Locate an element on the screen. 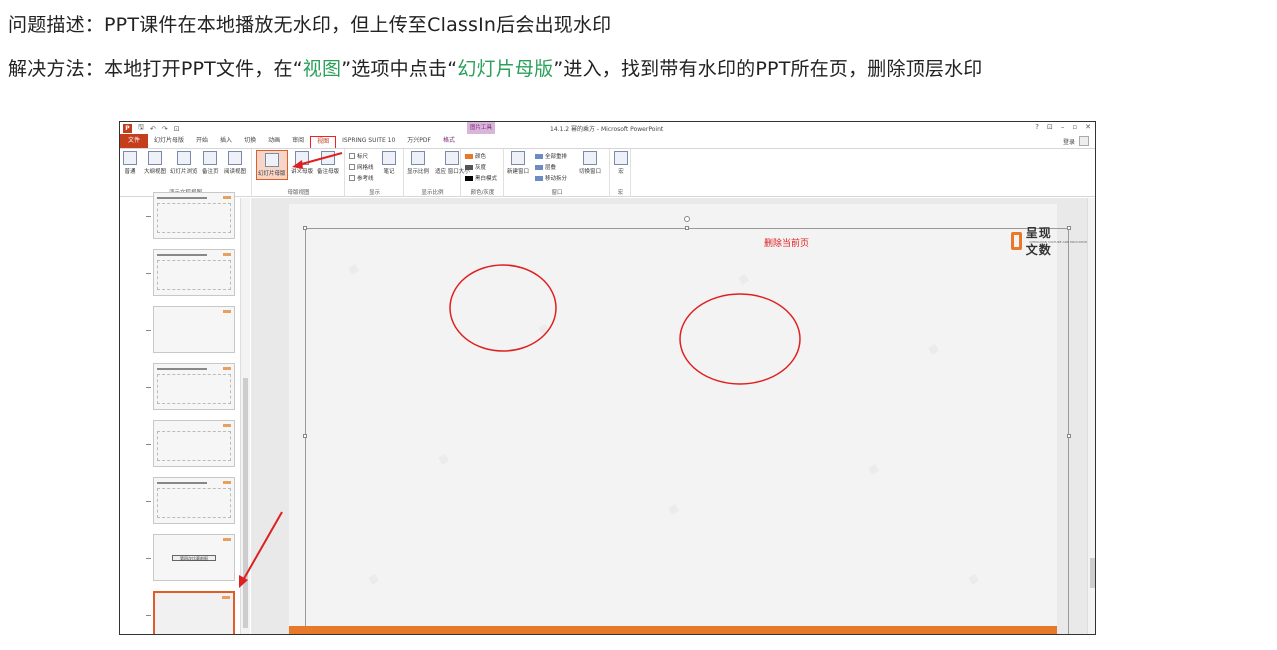 The width and height of the screenshot is (1277, 650). color-option: 颜色 is located at coordinates (475, 156).